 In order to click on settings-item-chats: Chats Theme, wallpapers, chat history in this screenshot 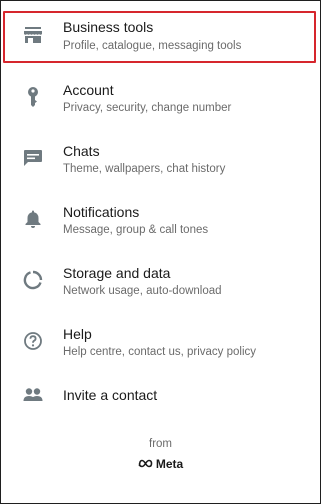, I will do `click(160, 158)`.